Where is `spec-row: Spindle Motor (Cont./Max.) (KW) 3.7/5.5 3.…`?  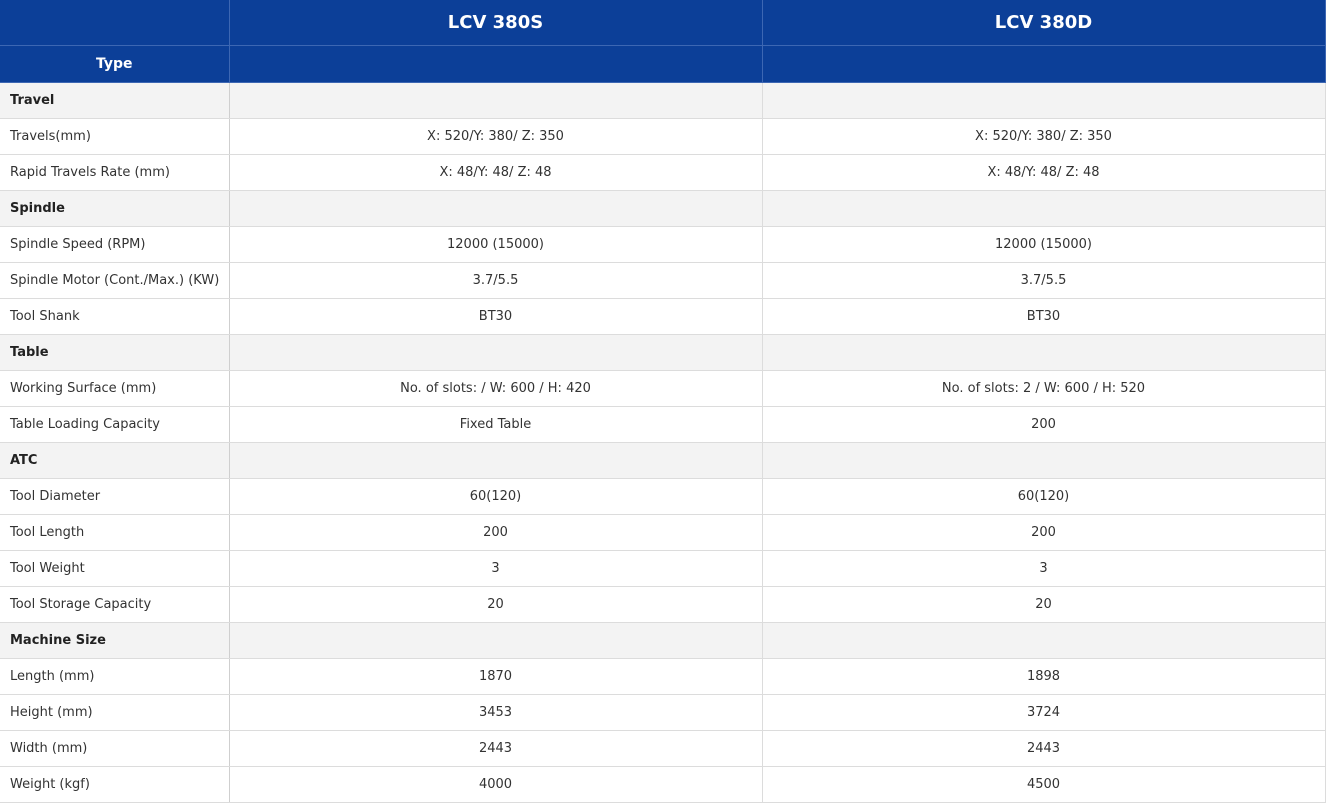
spec-row: Spindle Motor (Cont./Max.) (KW) 3.7/5.5 3.… is located at coordinates (663, 280).